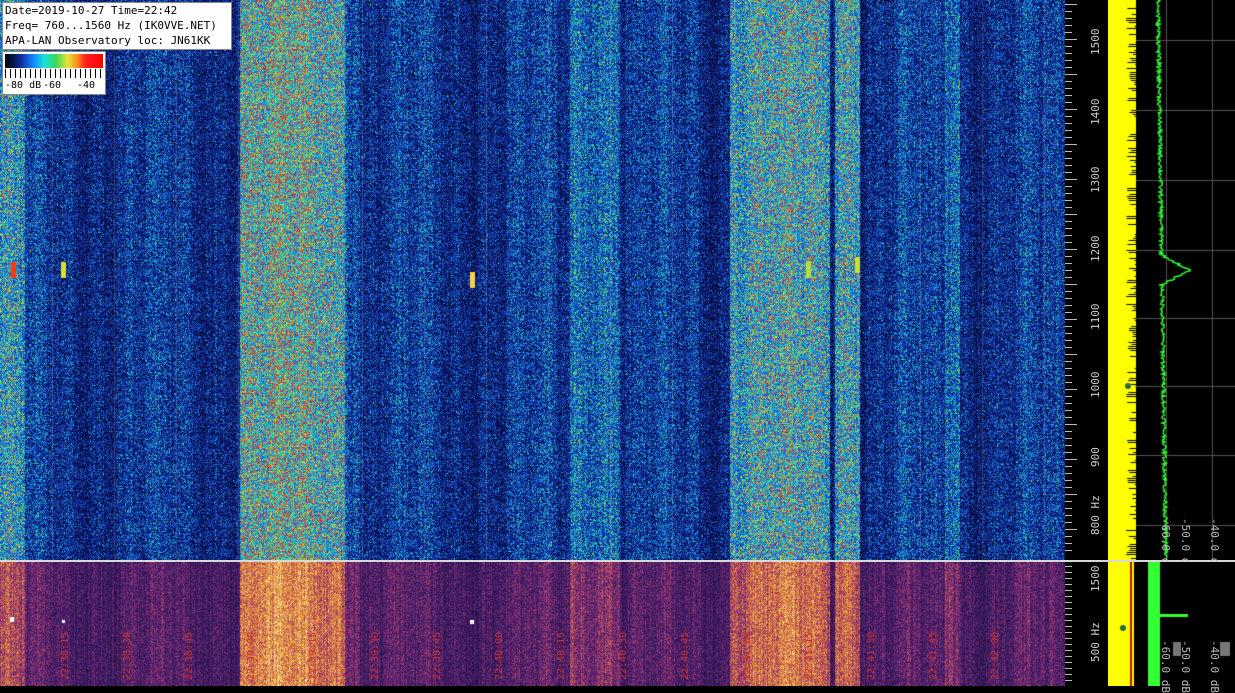 This screenshot has width=1235, height=693. I want to click on info-observatory: APA-LAN Observatory loc: JN61KK, so click(108, 40).